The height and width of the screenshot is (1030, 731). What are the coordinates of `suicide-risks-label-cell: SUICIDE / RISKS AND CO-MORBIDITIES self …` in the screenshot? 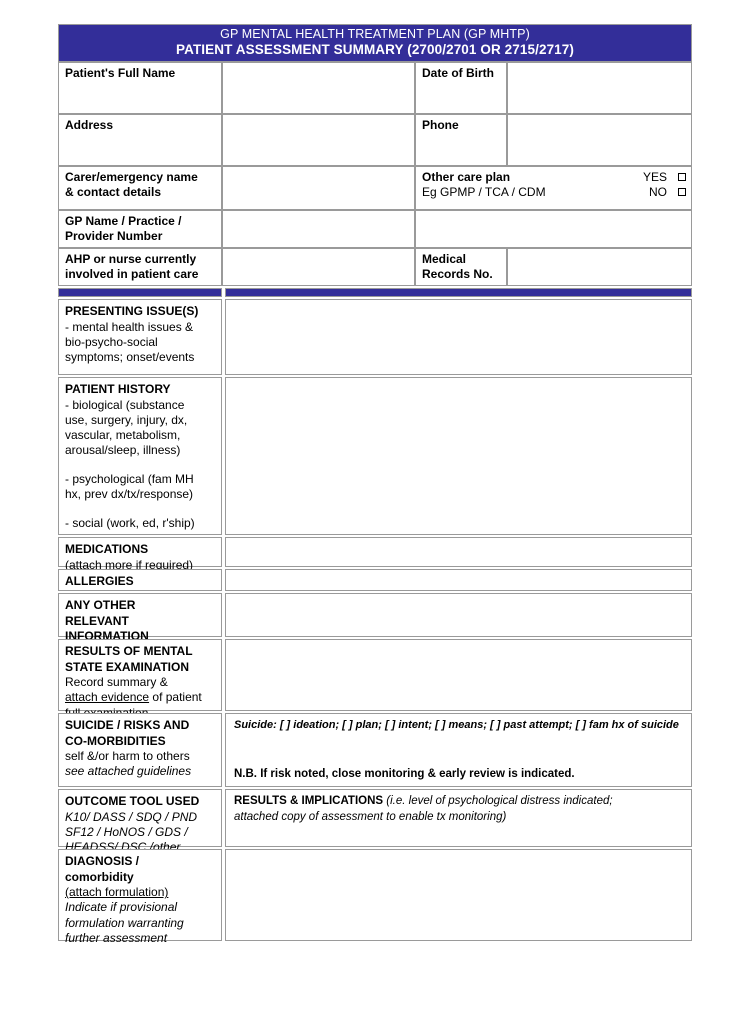 It's located at (140, 750).